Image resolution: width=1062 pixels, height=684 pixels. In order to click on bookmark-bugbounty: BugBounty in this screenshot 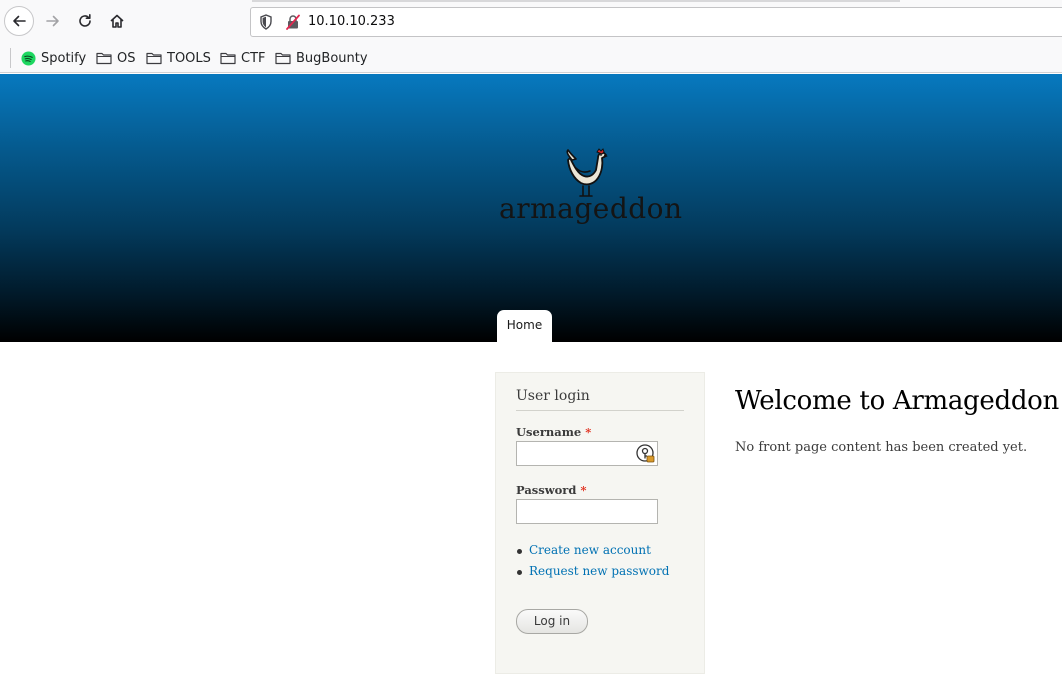, I will do `click(321, 58)`.